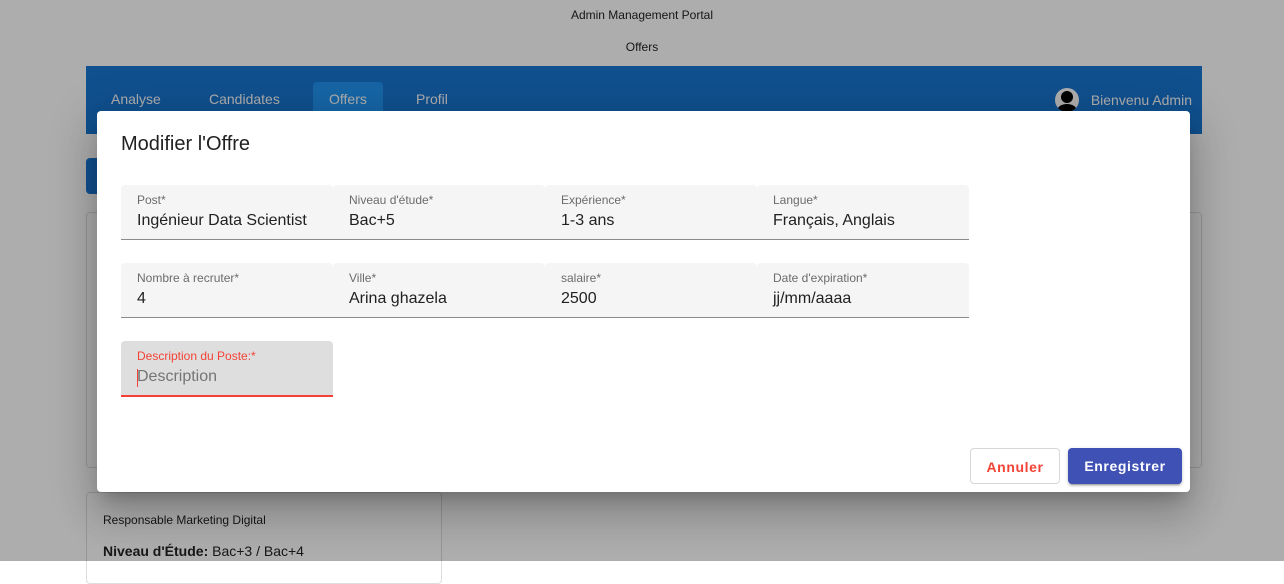  Describe the element at coordinates (141, 299) in the screenshot. I see `headcount-value: 4` at that location.